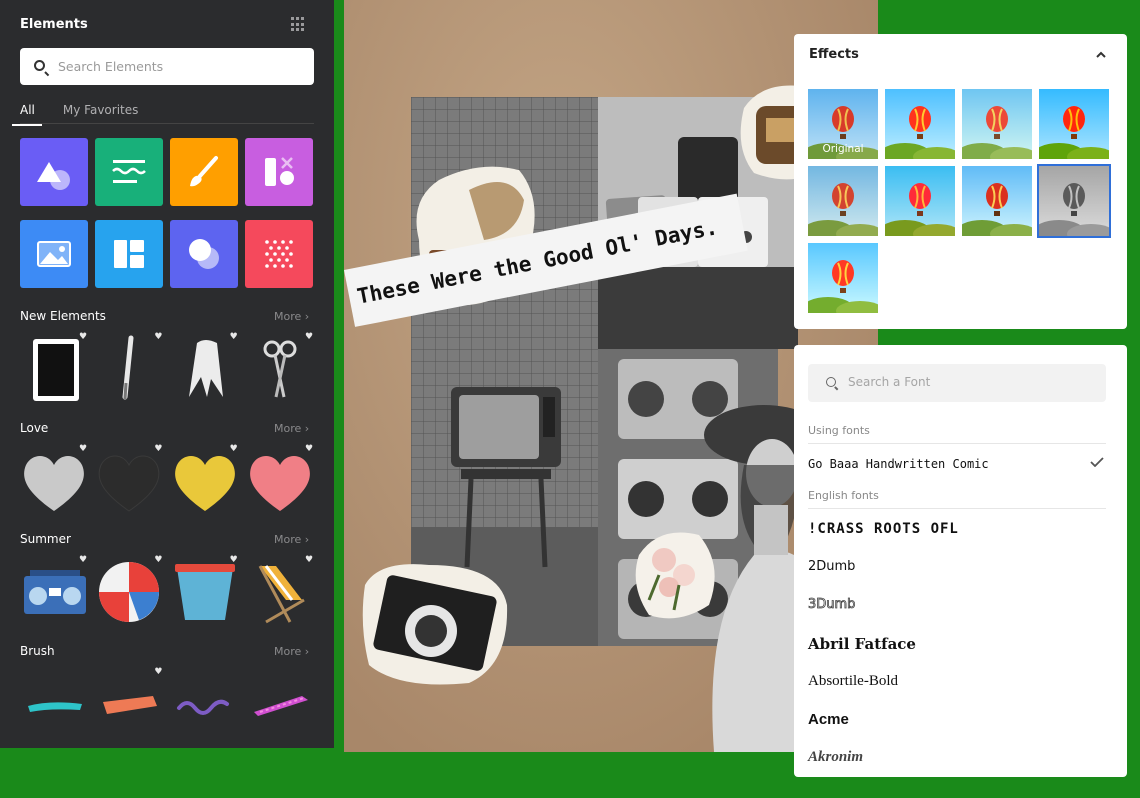 This screenshot has height=798, width=1140. What do you see at coordinates (957, 566) in the screenshot?
I see `font-option: 2Dumb` at bounding box center [957, 566].